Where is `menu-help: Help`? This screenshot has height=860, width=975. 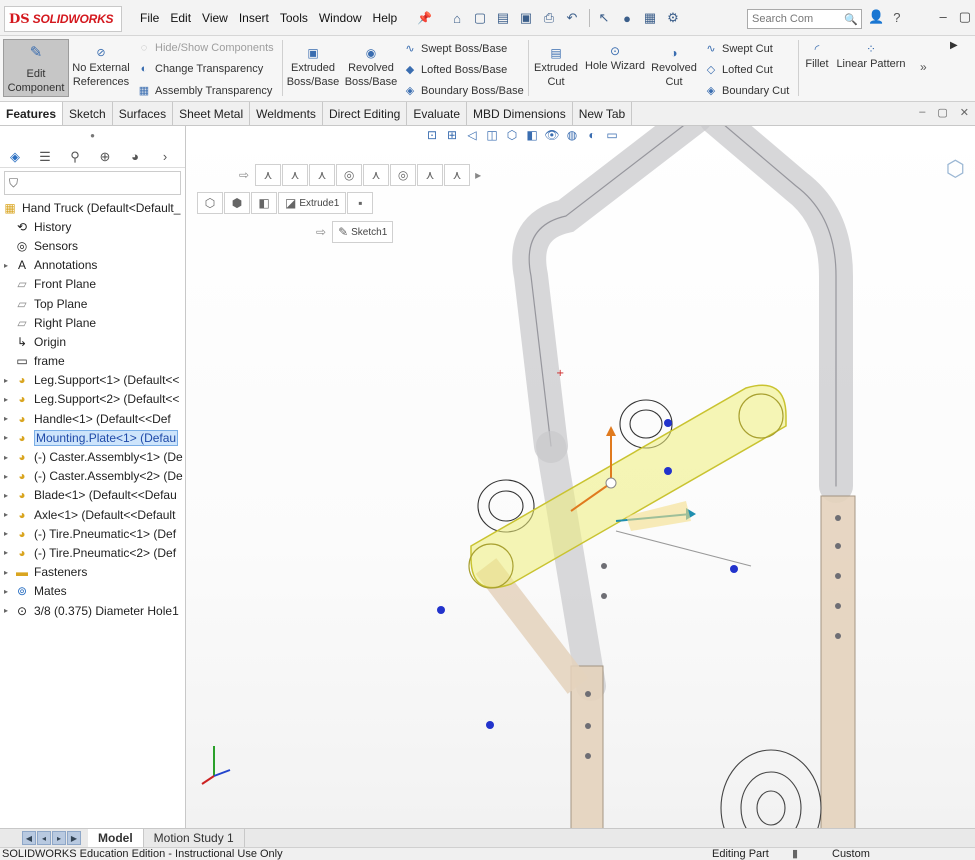 menu-help: Help is located at coordinates (385, 18).